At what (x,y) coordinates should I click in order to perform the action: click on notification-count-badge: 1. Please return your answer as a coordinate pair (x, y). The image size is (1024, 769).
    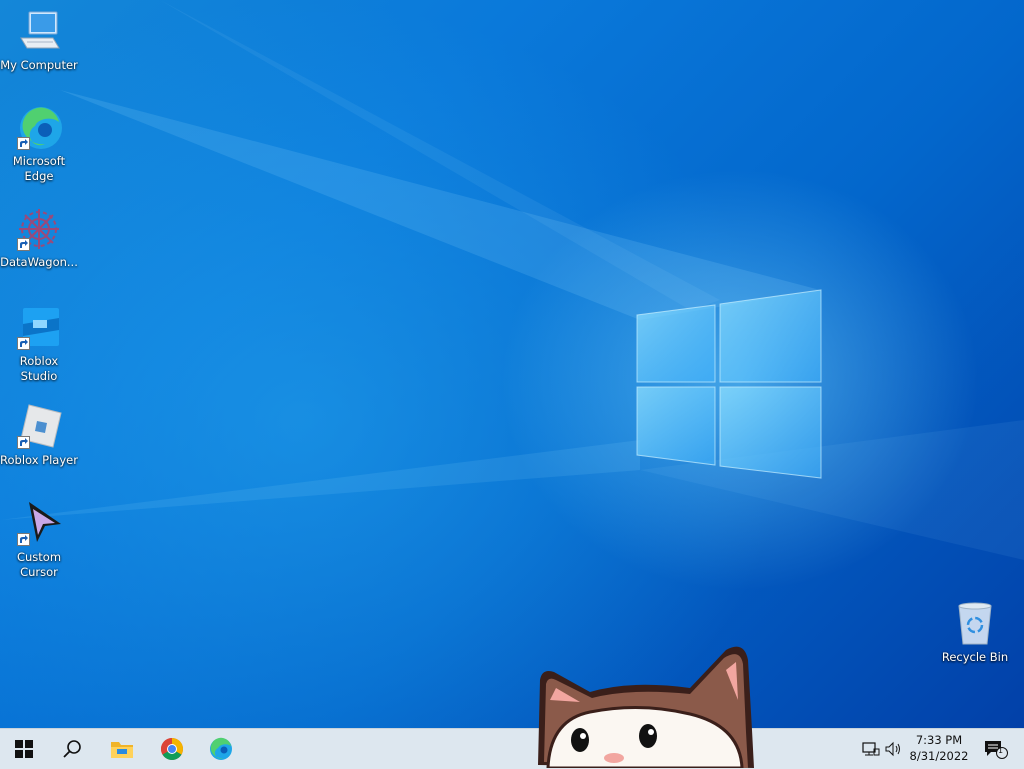
    Looking at the image, I should click on (1001, 750).